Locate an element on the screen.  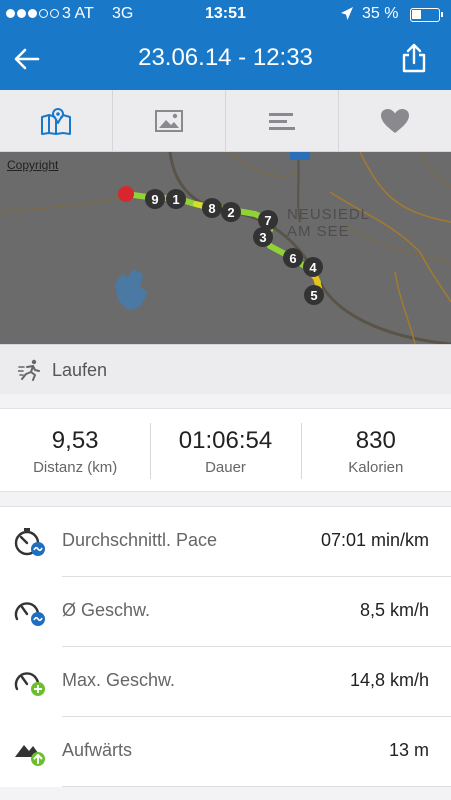
battery-percentage: 35 % is located at coordinates (380, 13).